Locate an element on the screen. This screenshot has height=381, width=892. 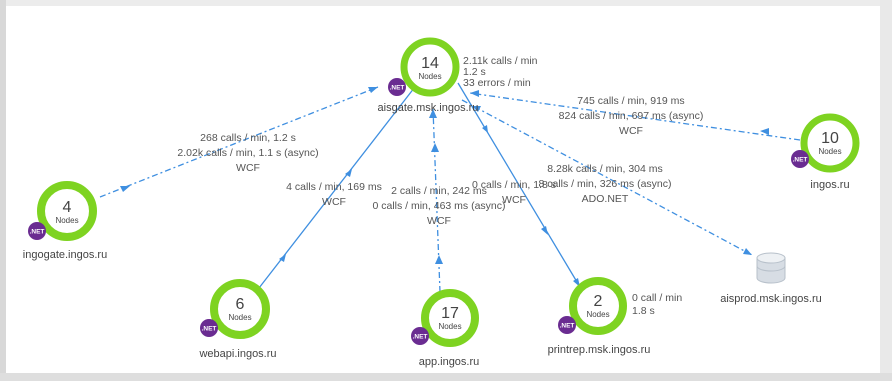
node-label: app.ingos.ru is located at coordinates (449, 362).